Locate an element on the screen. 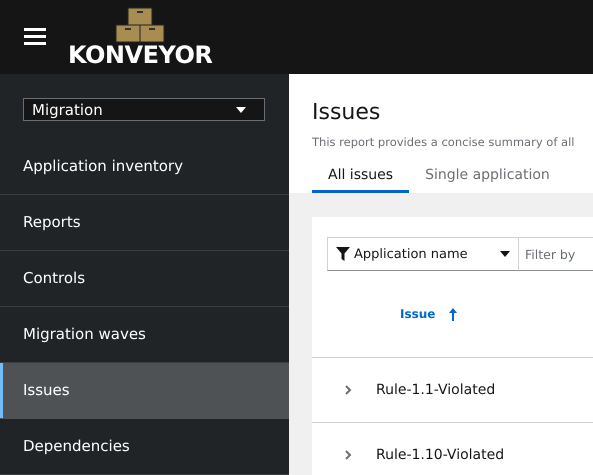 The image size is (593, 475). page-description: This report provides a concise summary of all is located at coordinates (444, 142).